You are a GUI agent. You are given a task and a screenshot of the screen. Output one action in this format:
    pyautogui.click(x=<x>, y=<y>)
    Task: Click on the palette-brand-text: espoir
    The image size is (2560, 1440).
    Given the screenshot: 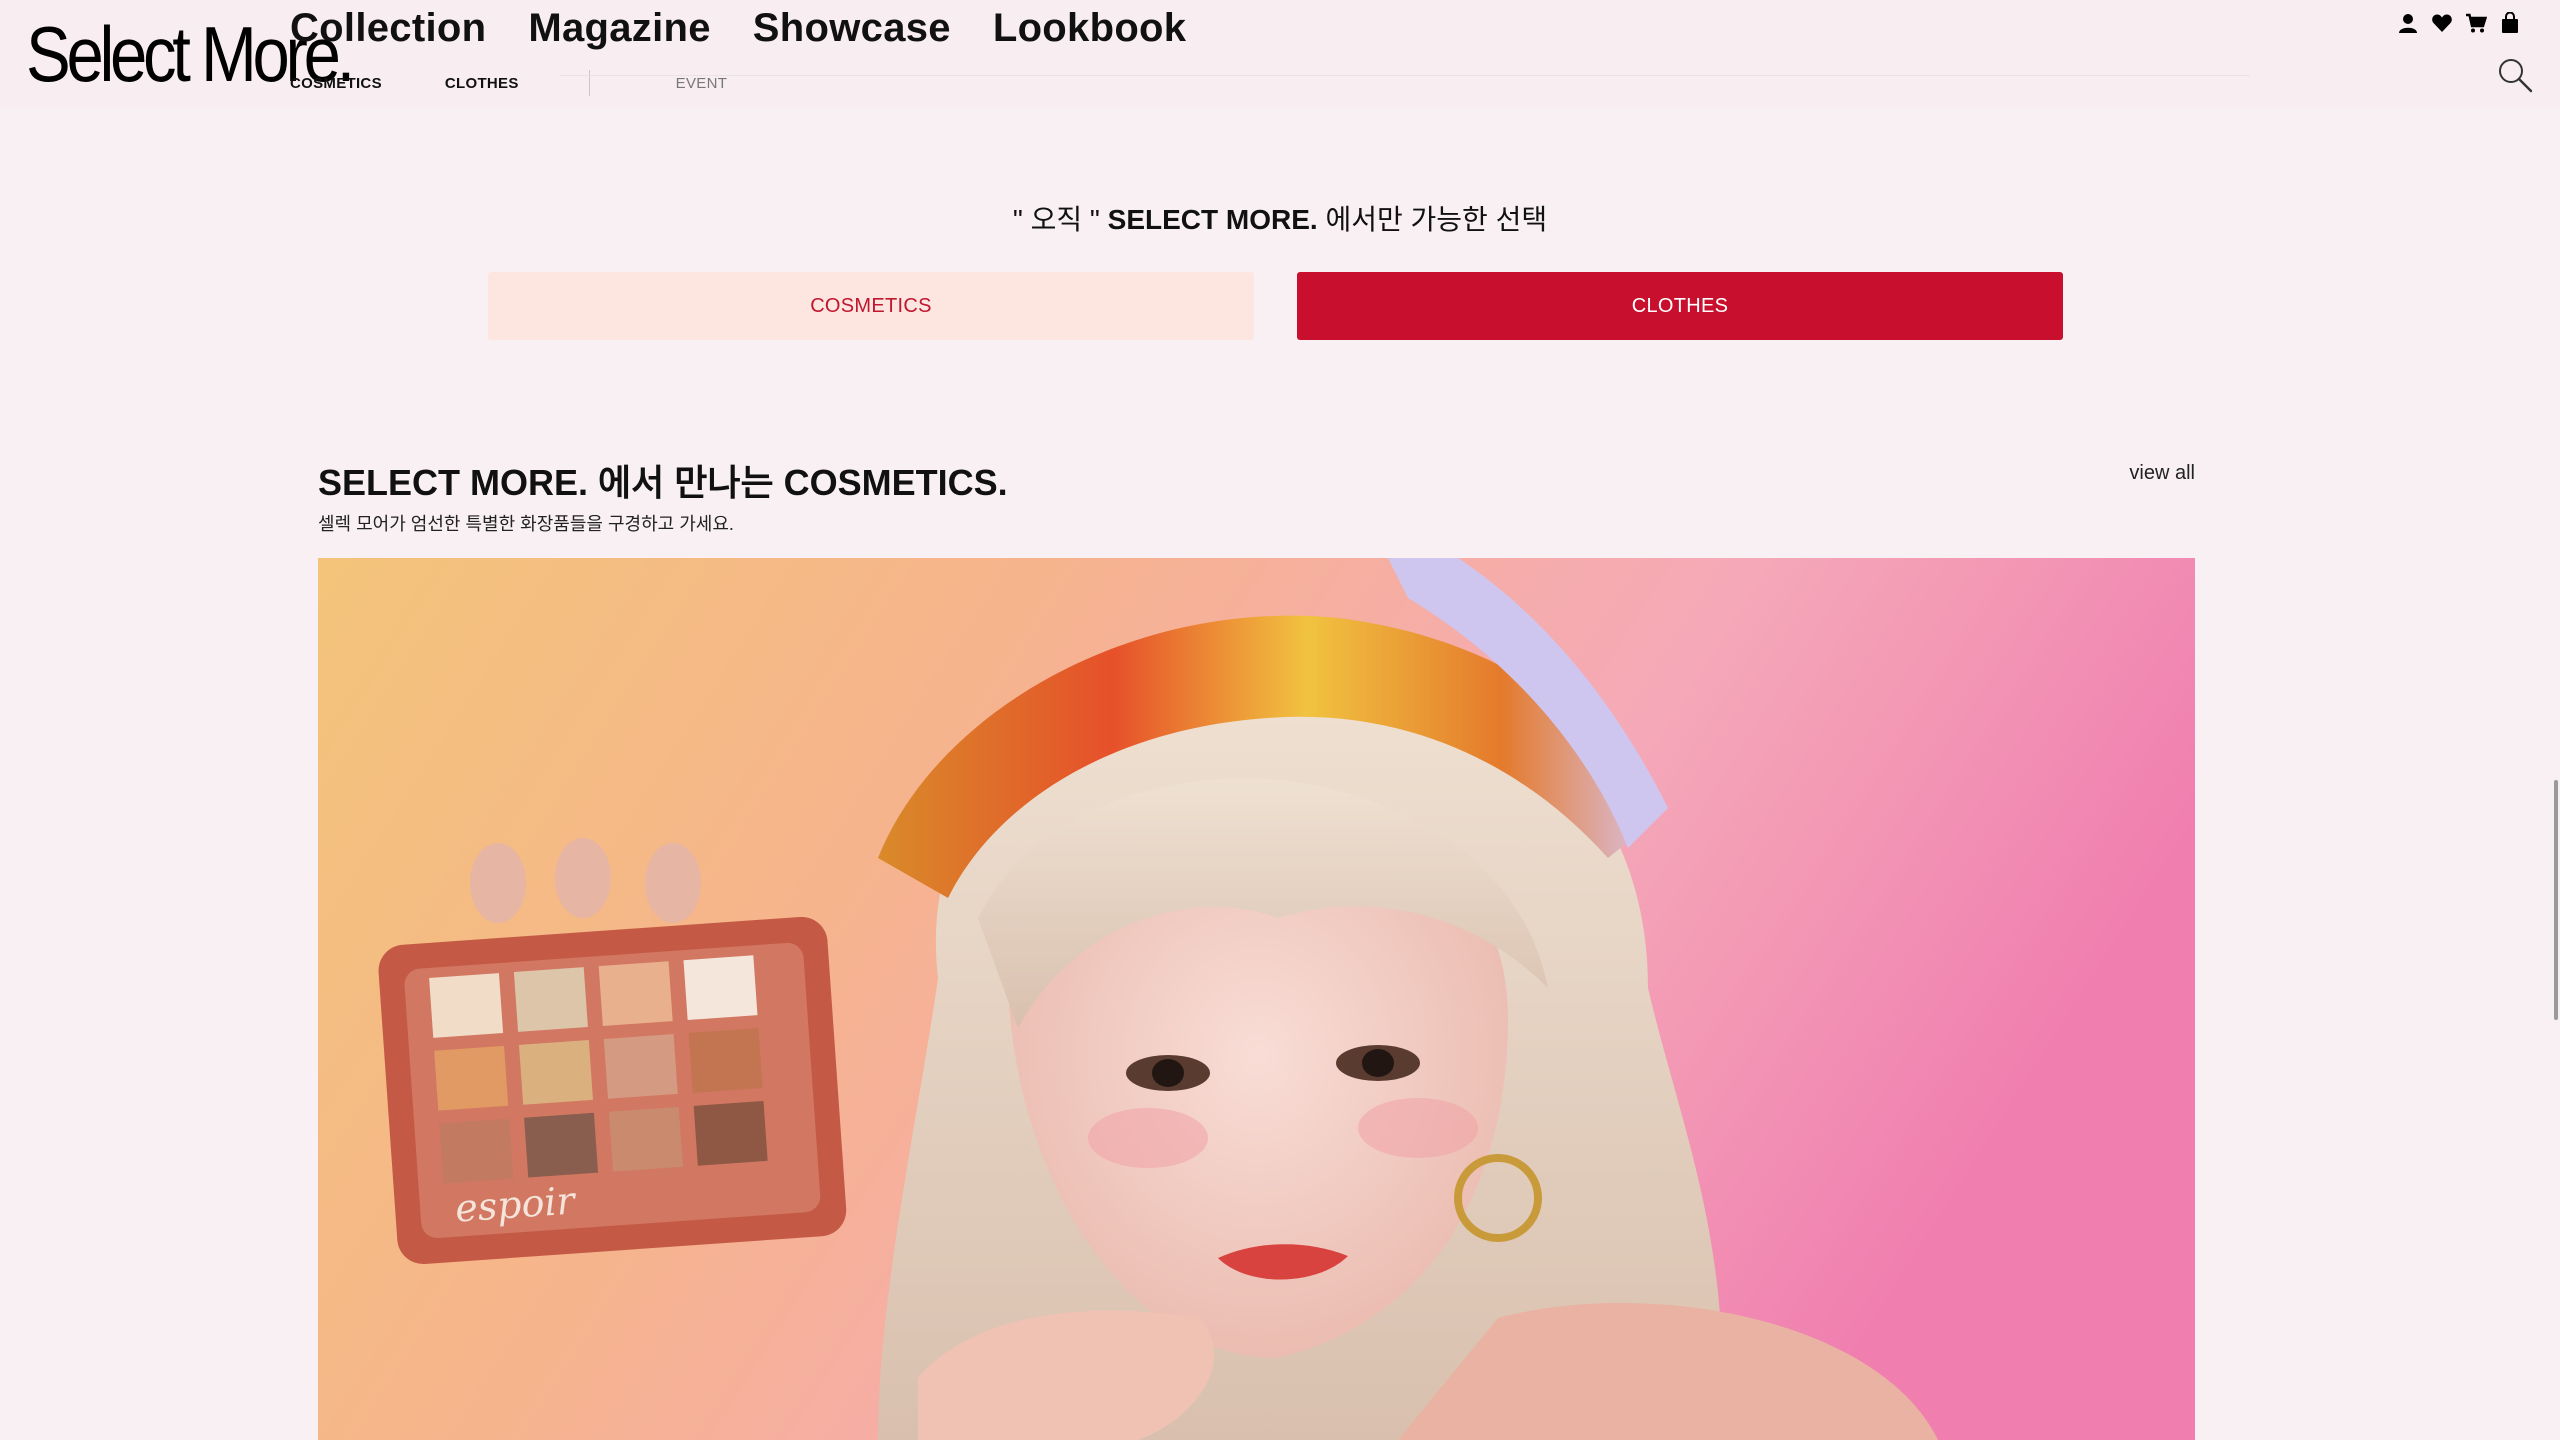 What is the action you would take?
    pyautogui.click(x=516, y=1204)
    